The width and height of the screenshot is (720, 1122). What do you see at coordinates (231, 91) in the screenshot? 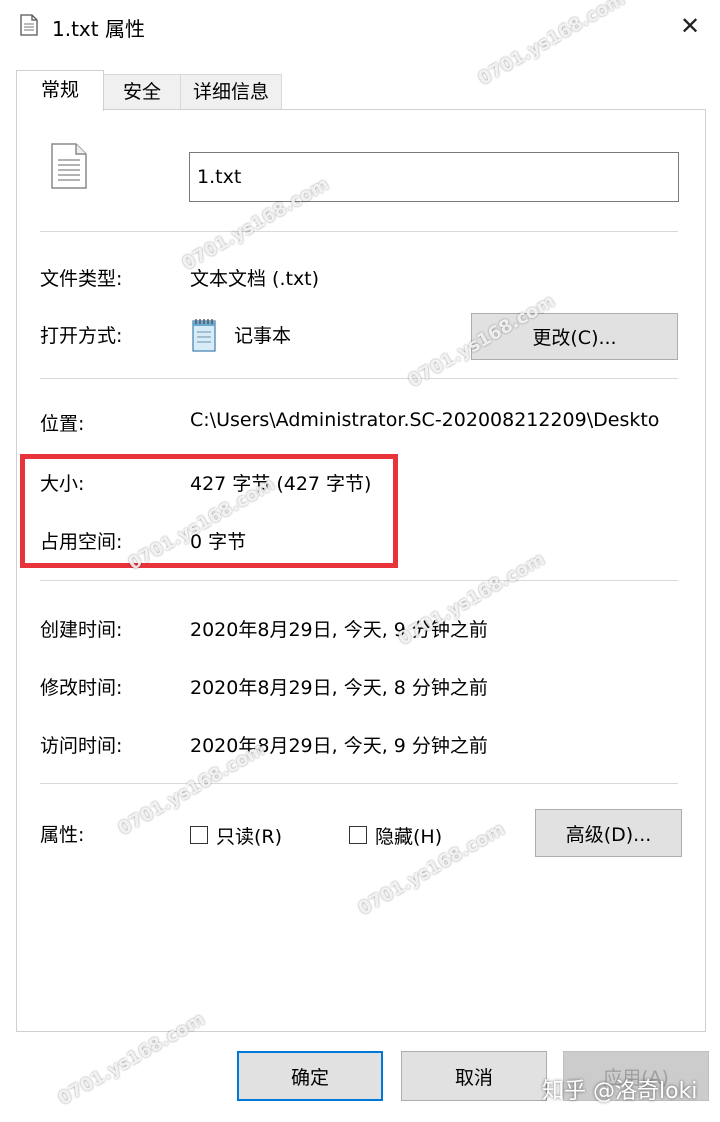
I see `tab-details: 详细信息` at bounding box center [231, 91].